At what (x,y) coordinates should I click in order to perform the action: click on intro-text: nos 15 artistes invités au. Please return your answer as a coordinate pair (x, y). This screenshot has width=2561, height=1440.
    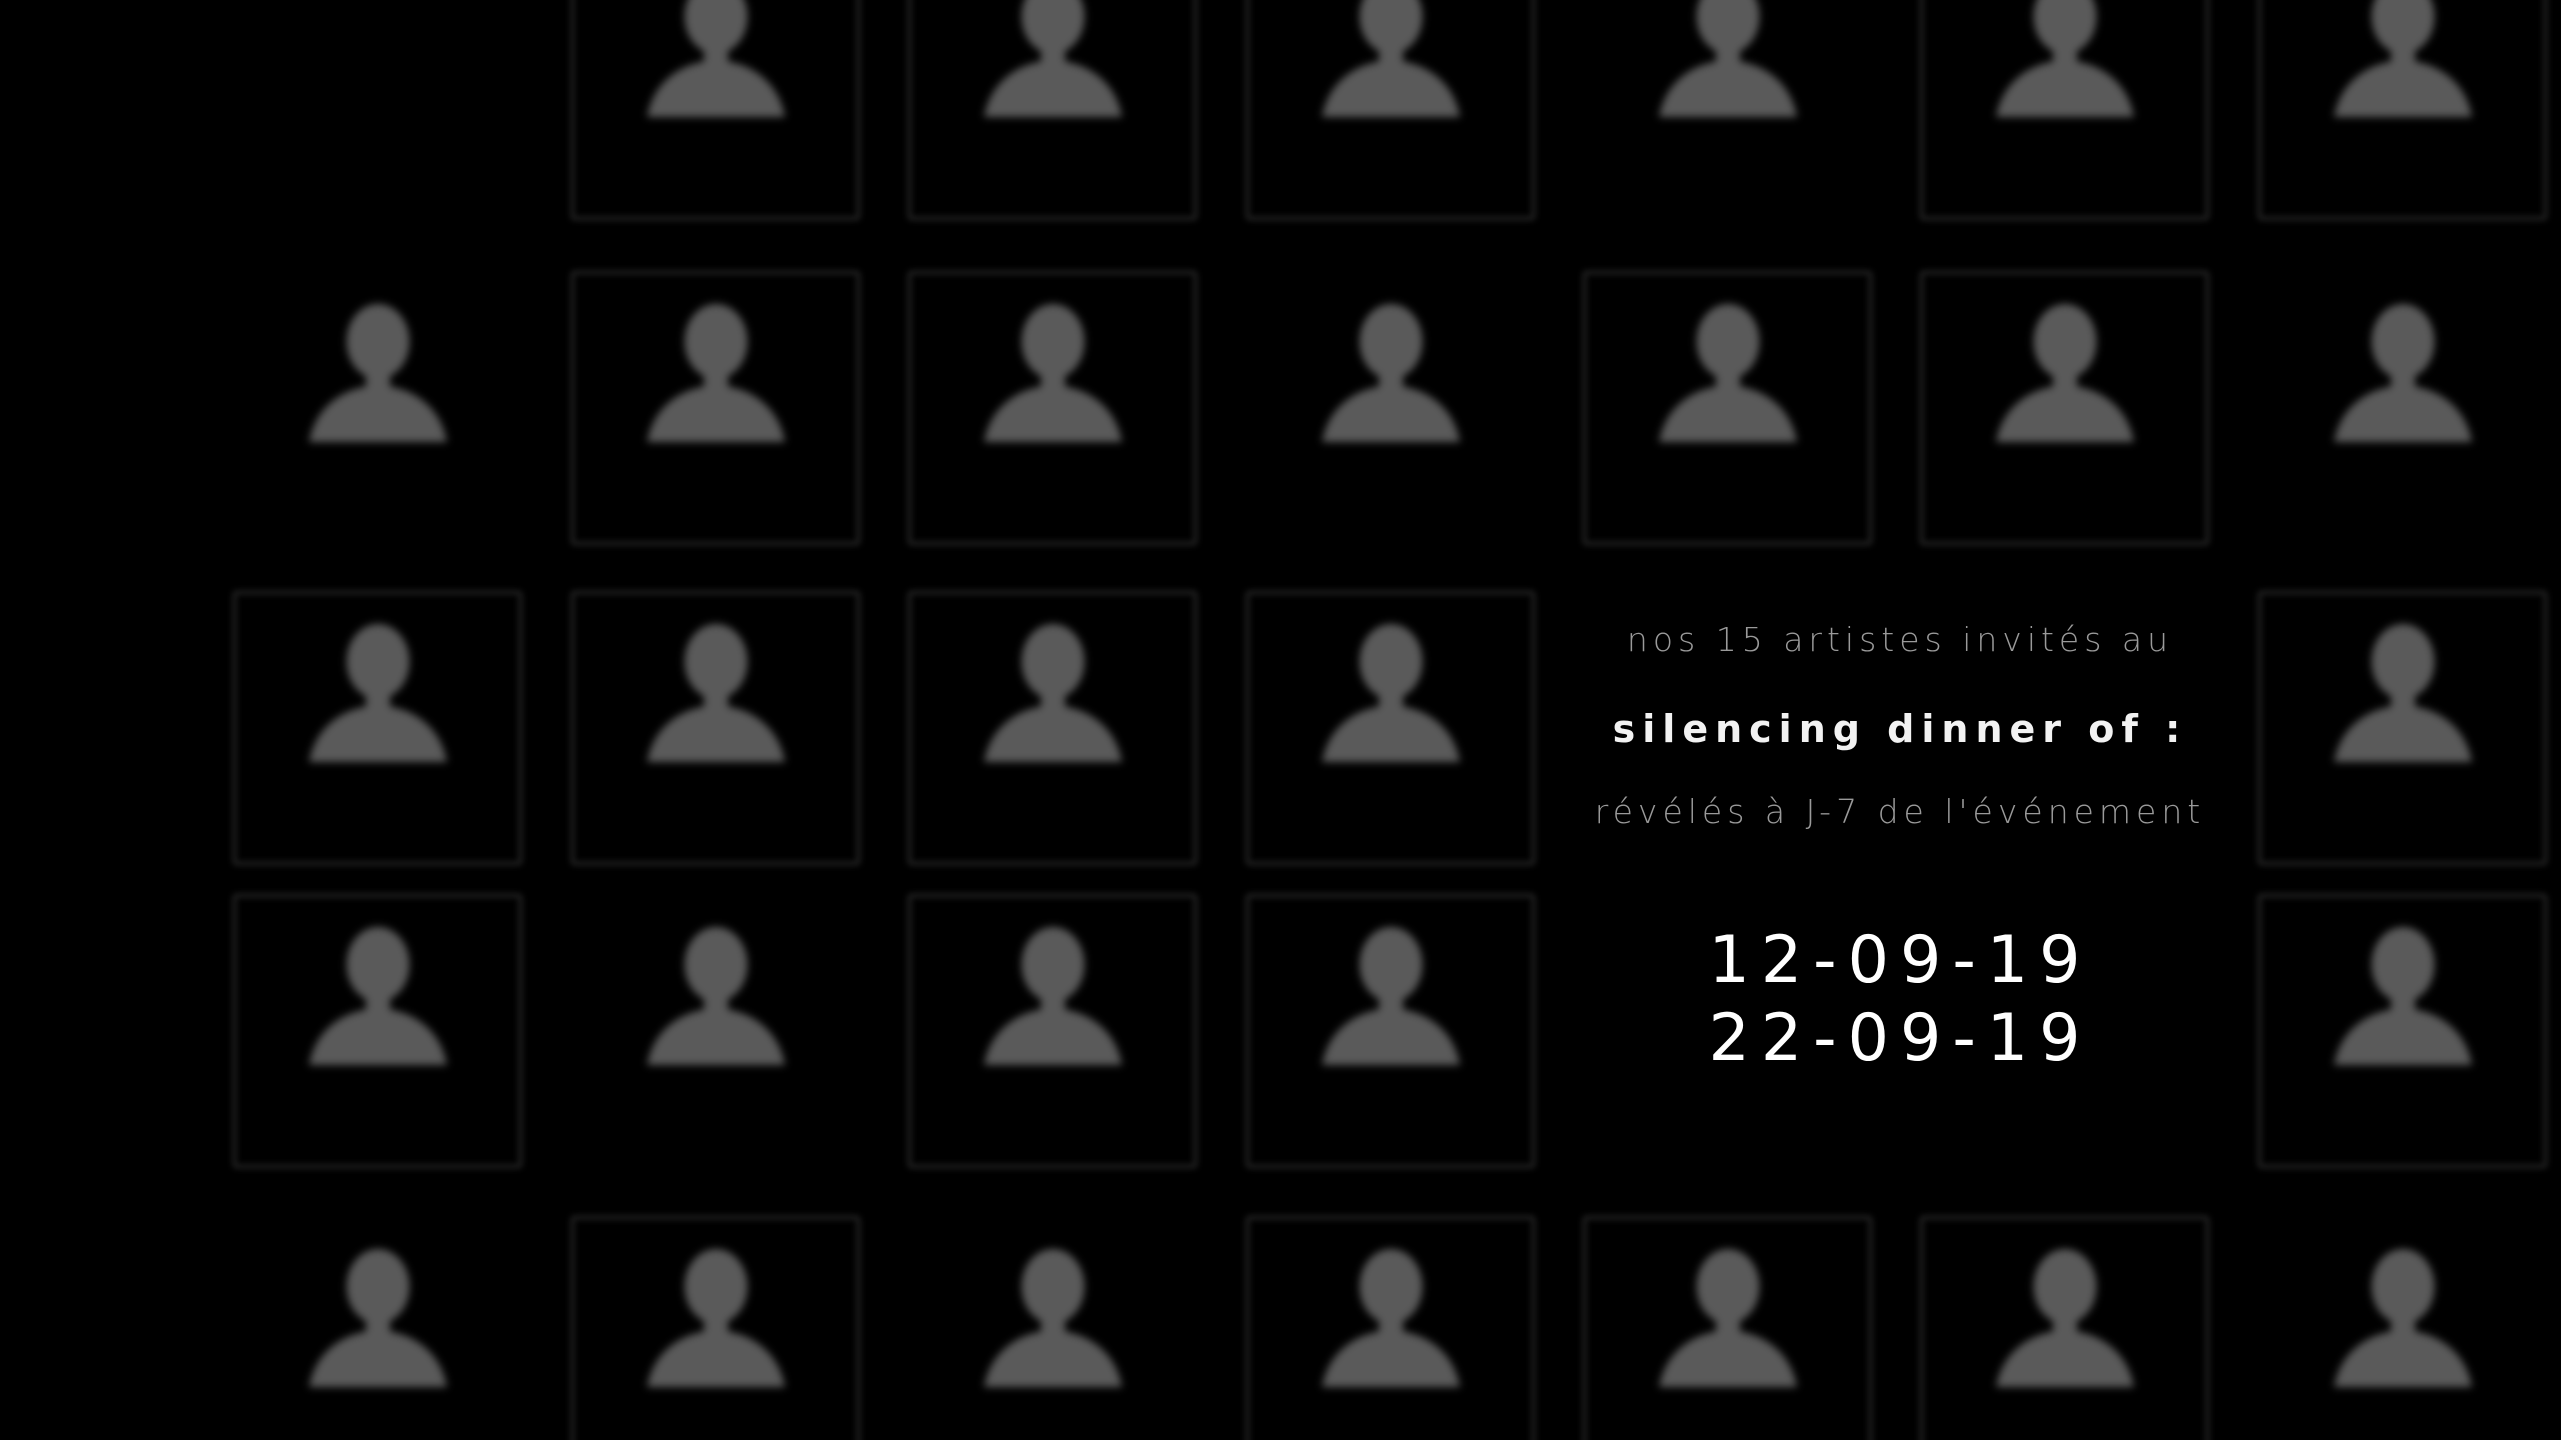
    Looking at the image, I should click on (1900, 639).